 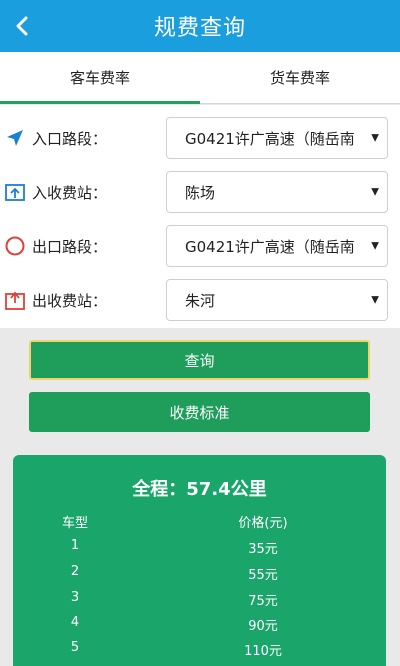 I want to click on fare-tabs: 客车费率 货车费率, so click(x=200, y=78).